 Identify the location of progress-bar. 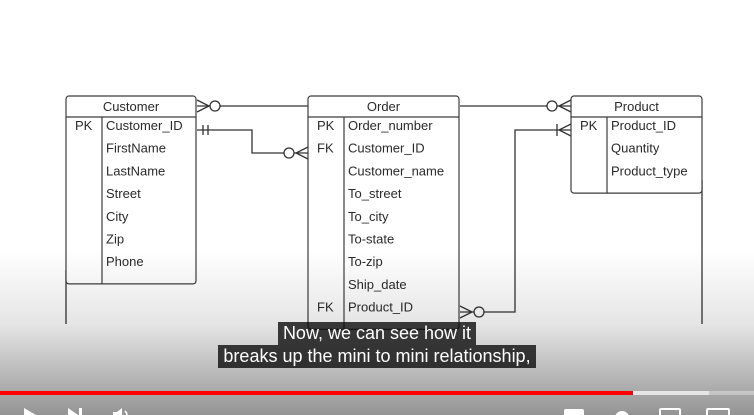
(377, 393).